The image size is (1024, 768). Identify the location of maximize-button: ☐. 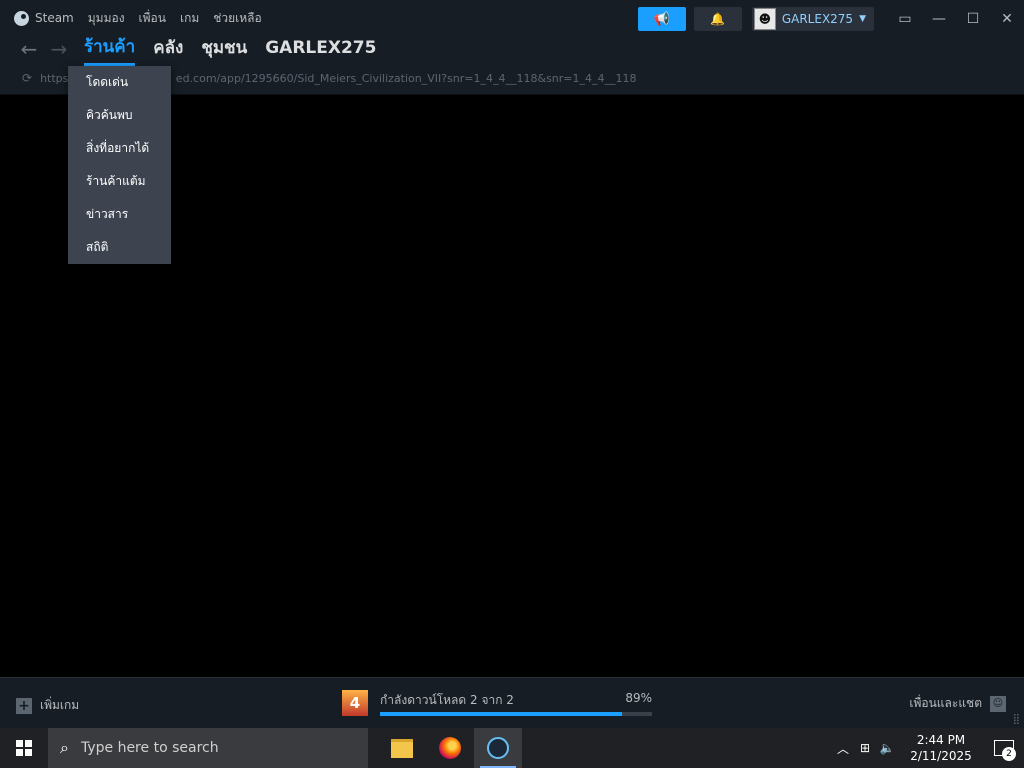
(973, 19).